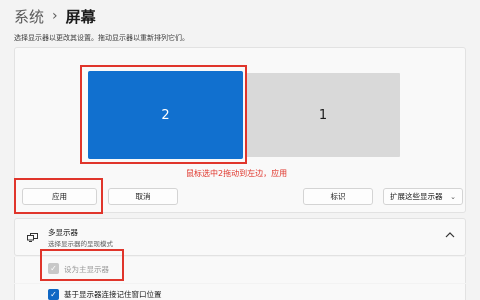 The image size is (480, 300). What do you see at coordinates (240, 270) in the screenshot?
I see `make-primary-row: ✓ 设为主显示器` at bounding box center [240, 270].